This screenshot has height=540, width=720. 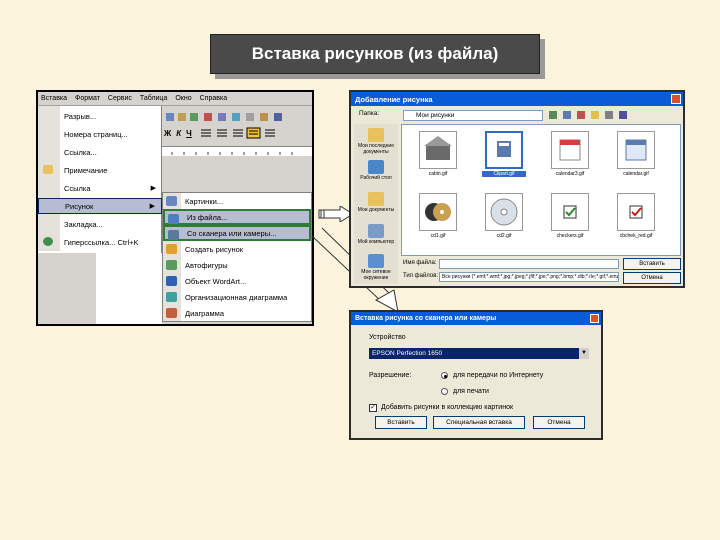 I want to click on file-item: checkers.gif, so click(x=570, y=219).